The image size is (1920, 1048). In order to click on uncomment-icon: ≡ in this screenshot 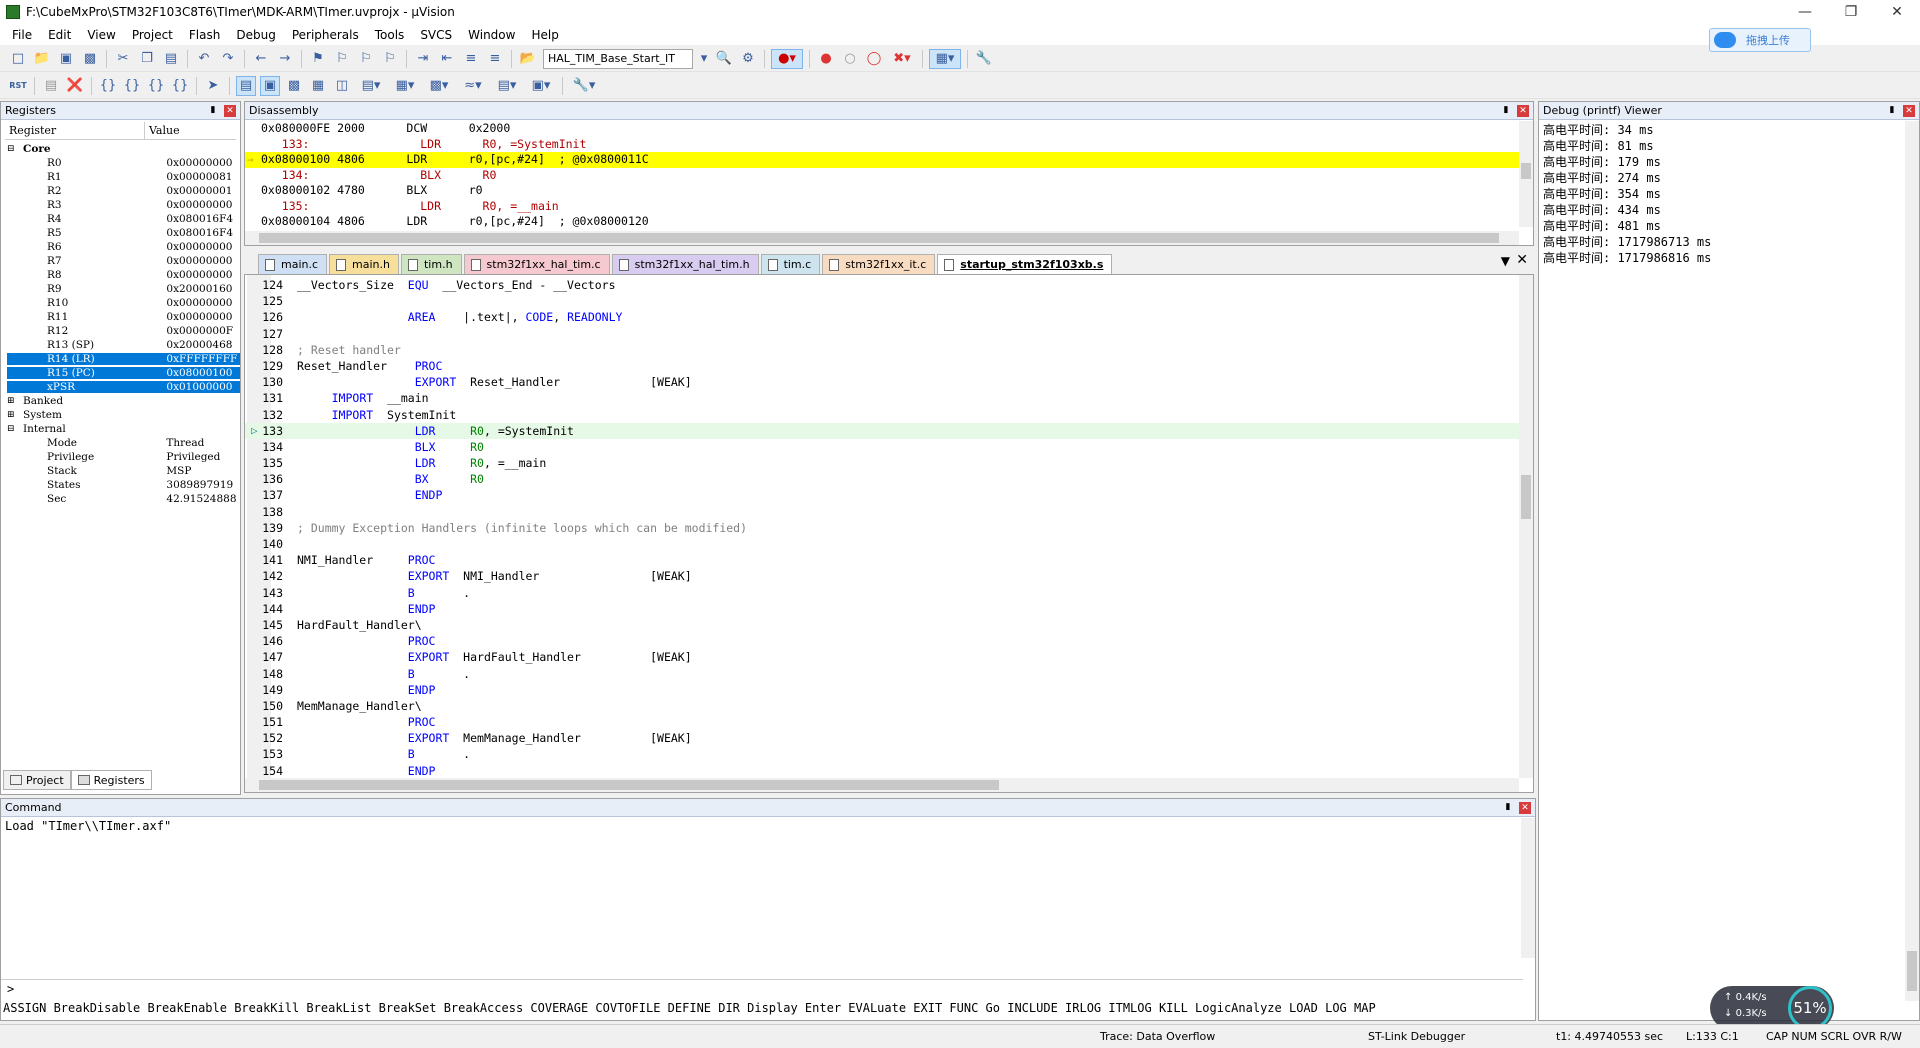, I will do `click(495, 59)`.